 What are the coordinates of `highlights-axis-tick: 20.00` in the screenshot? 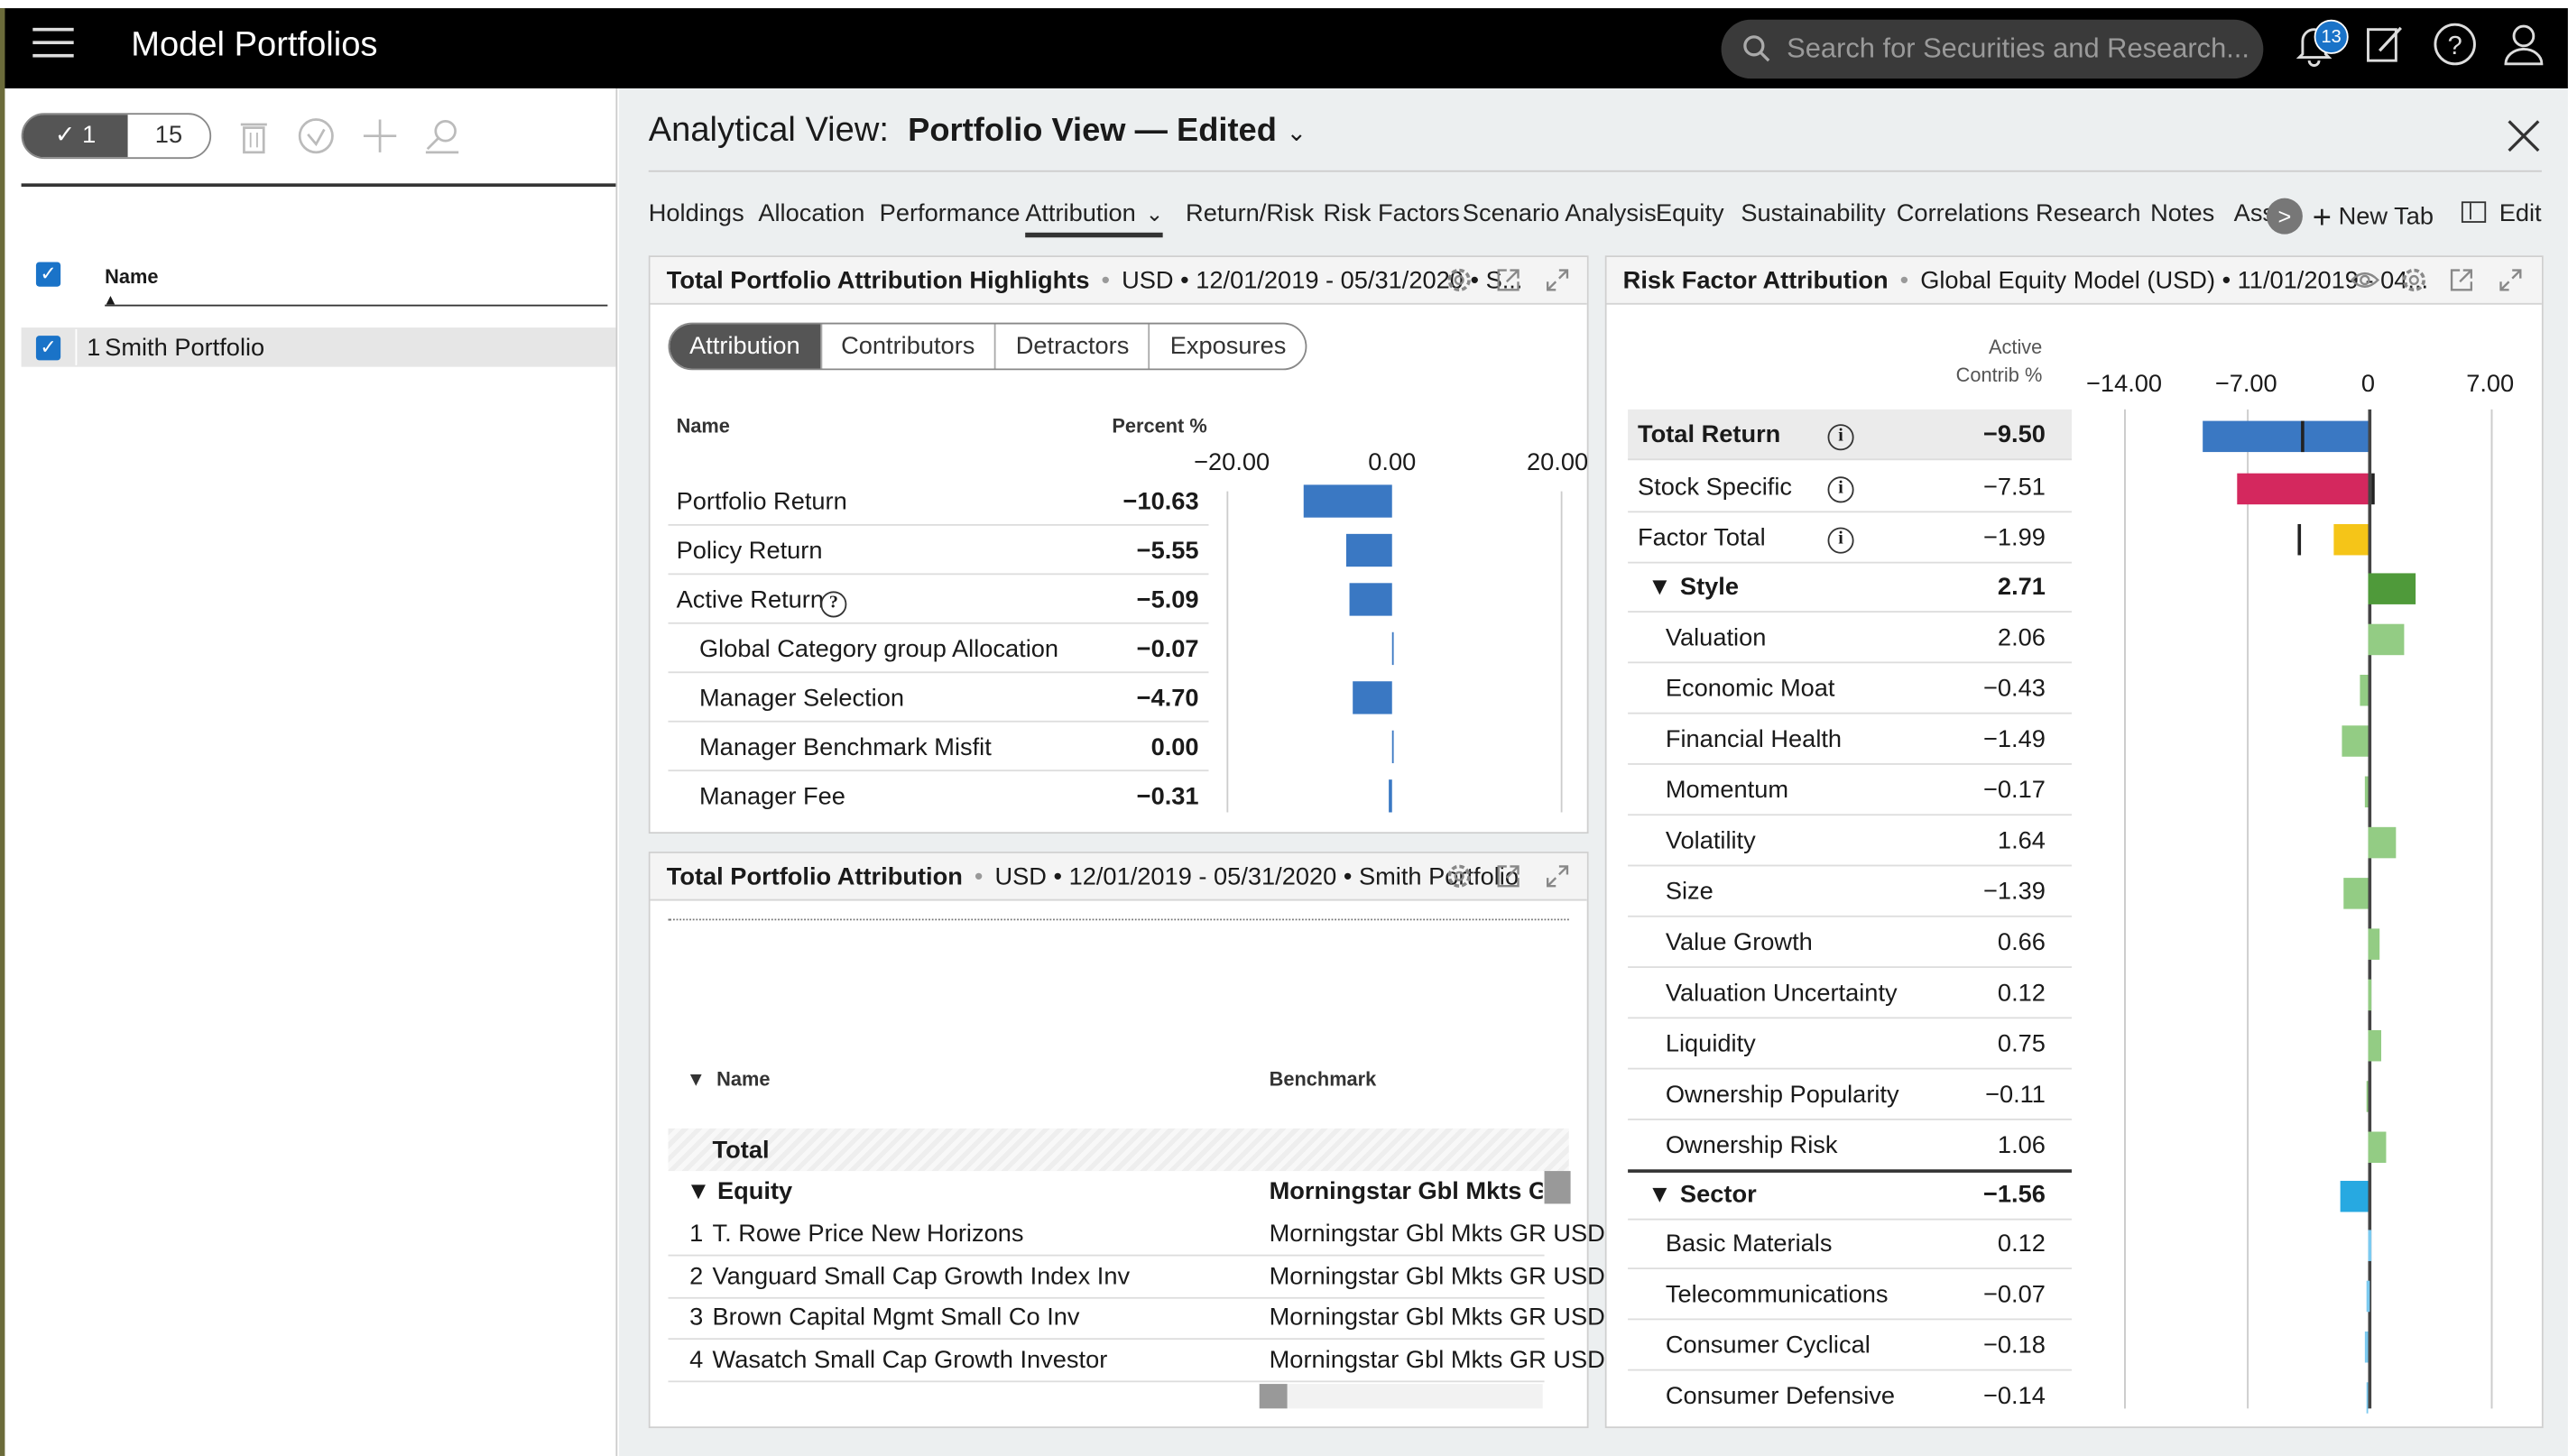 It's located at (1557, 462).